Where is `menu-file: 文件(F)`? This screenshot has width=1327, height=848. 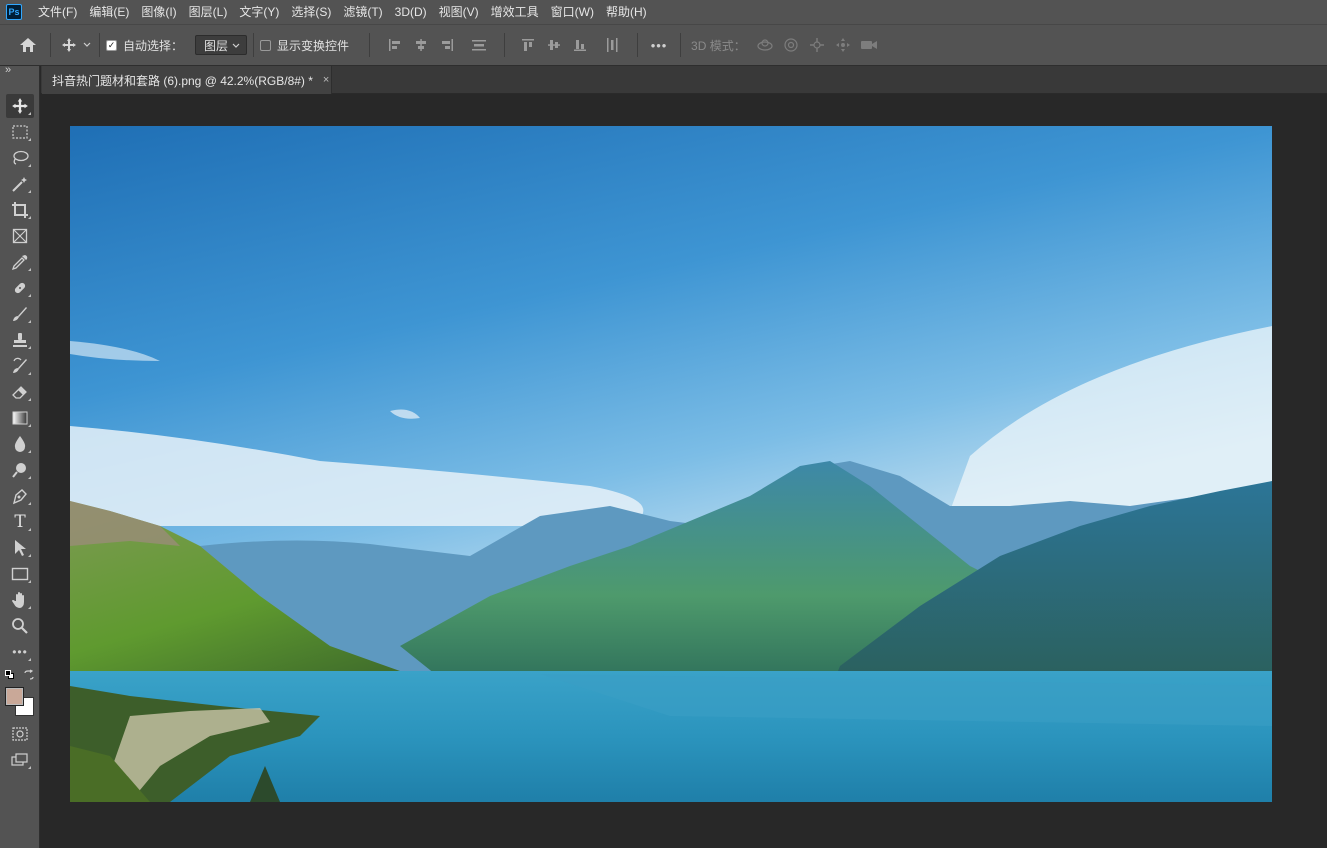
menu-file: 文件(F) is located at coordinates (57, 12).